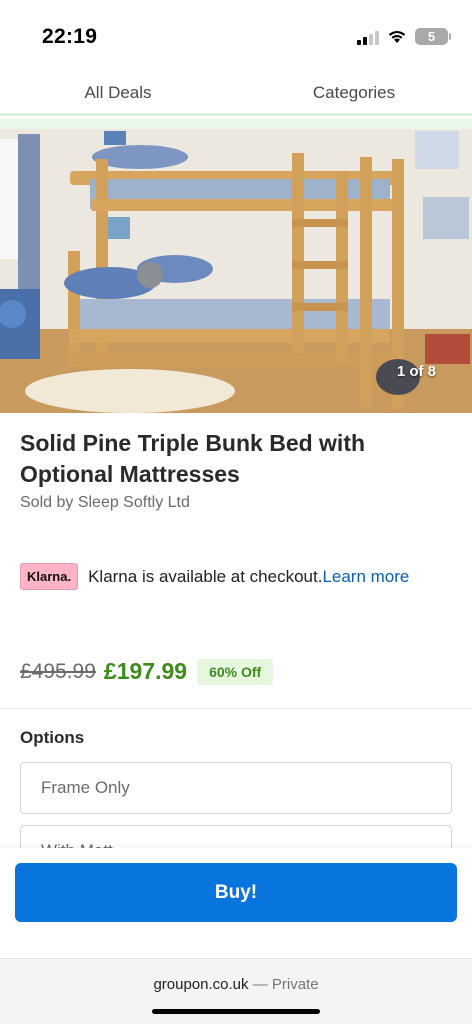 The image size is (472, 1024). What do you see at coordinates (70, 36) in the screenshot?
I see `status-time: 22:19` at bounding box center [70, 36].